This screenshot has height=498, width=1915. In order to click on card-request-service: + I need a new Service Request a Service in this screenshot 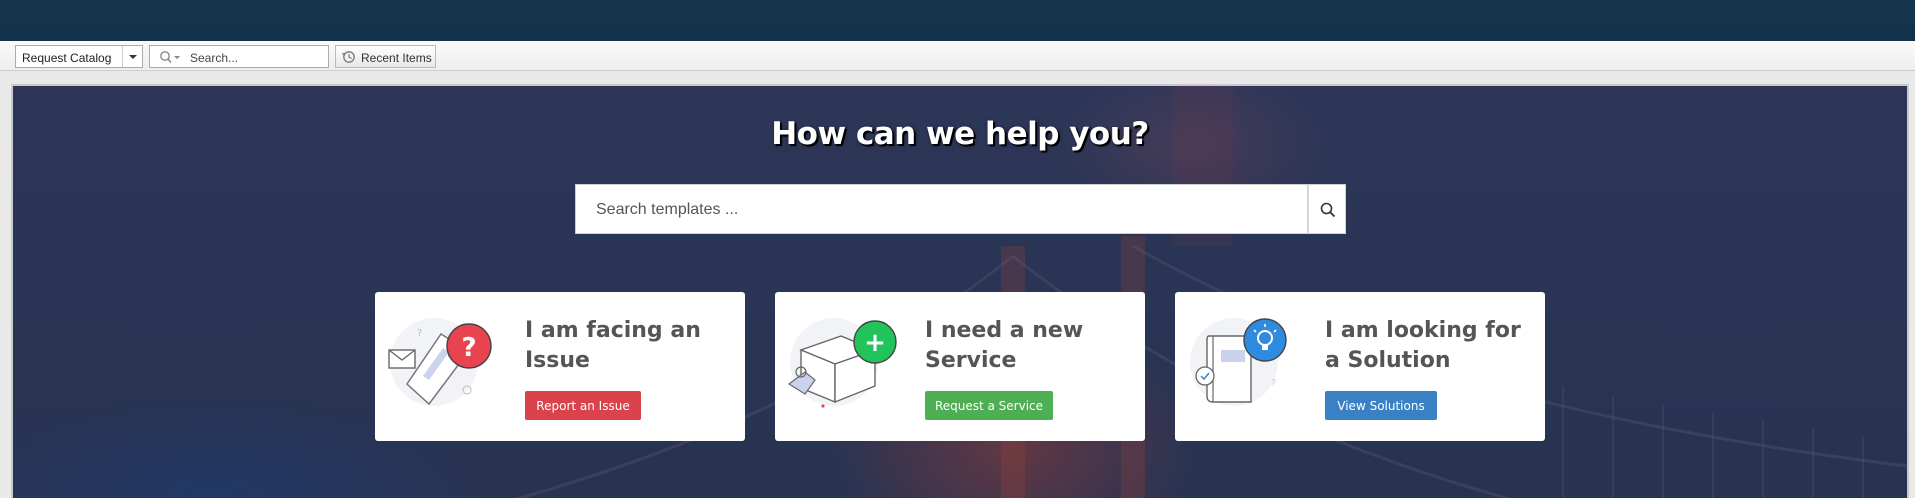, I will do `click(960, 366)`.